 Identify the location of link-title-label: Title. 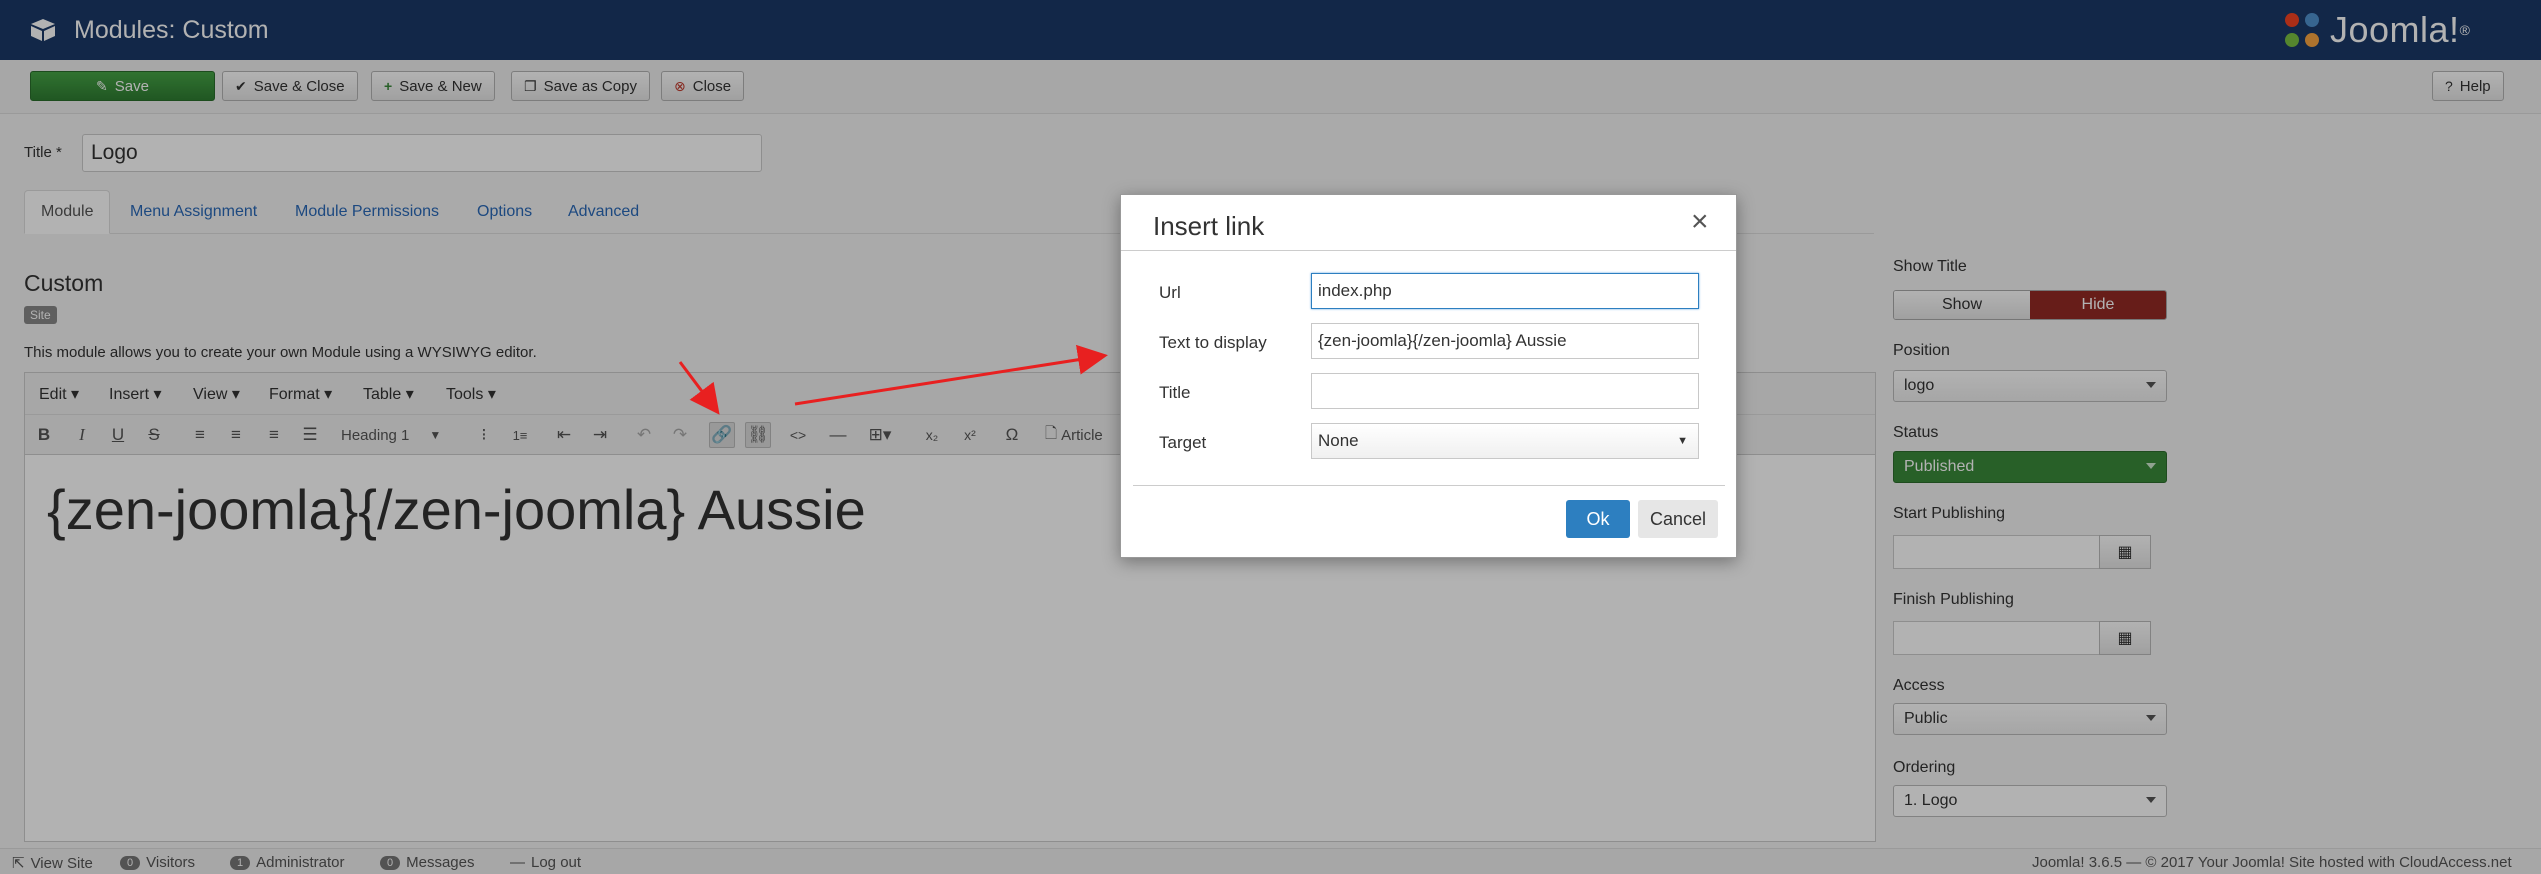
(1175, 392).